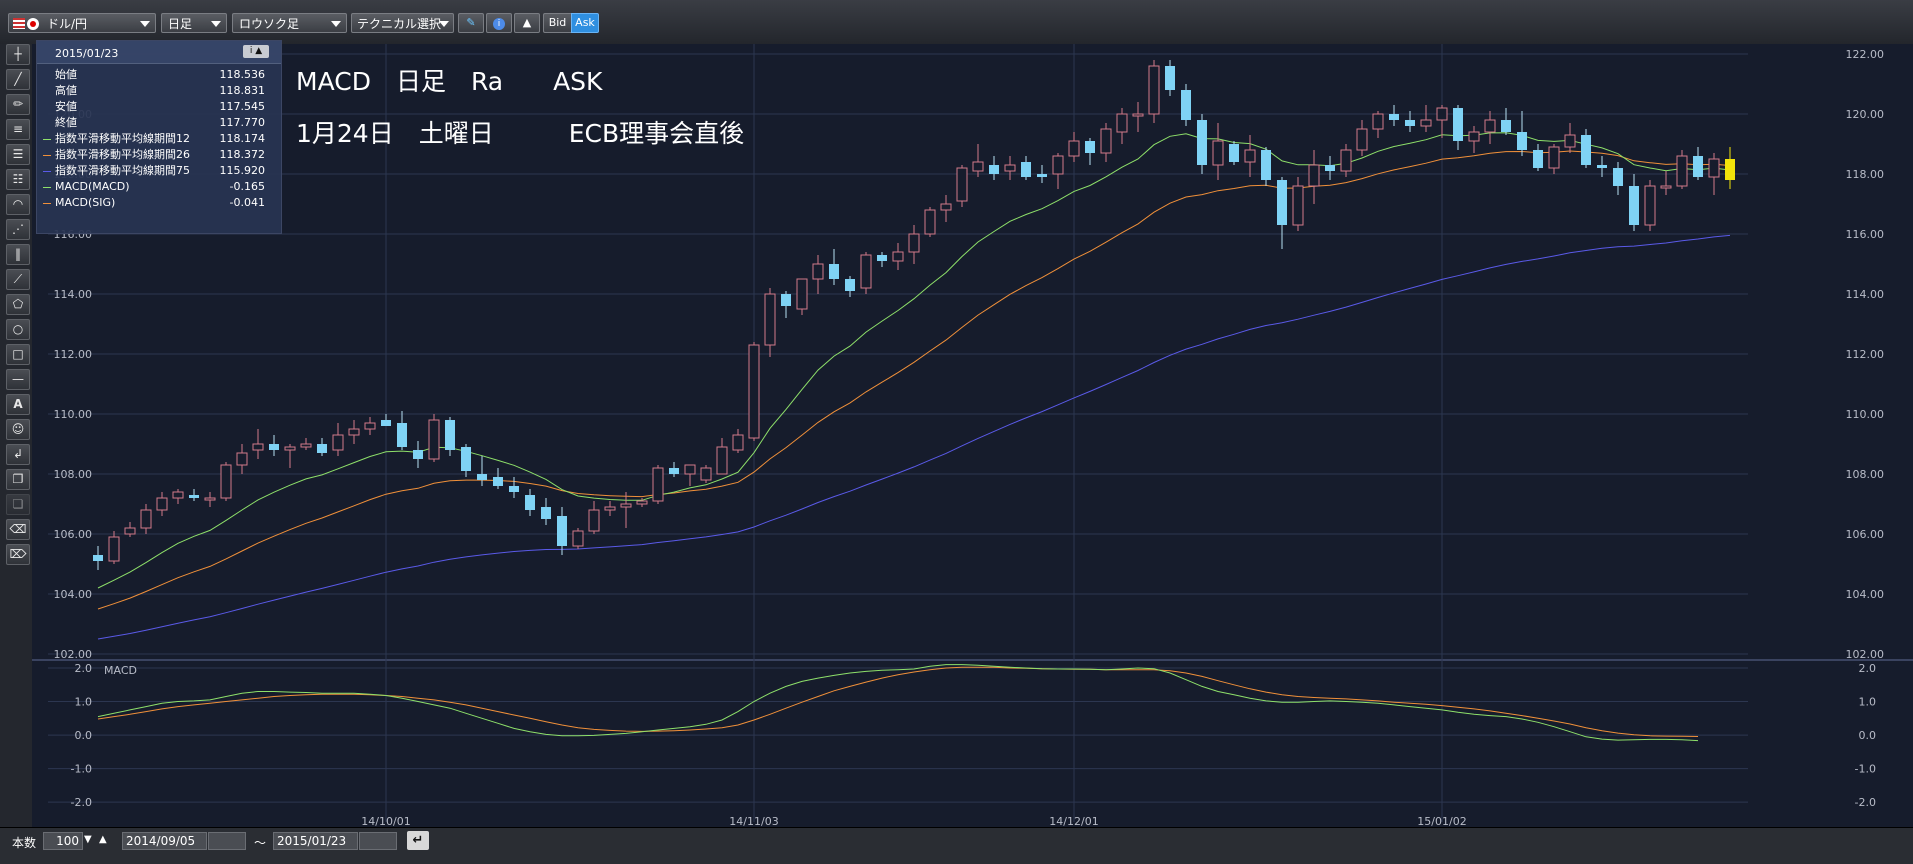 The width and height of the screenshot is (1913, 864). I want to click on hline-tool-button: —, so click(18, 379).